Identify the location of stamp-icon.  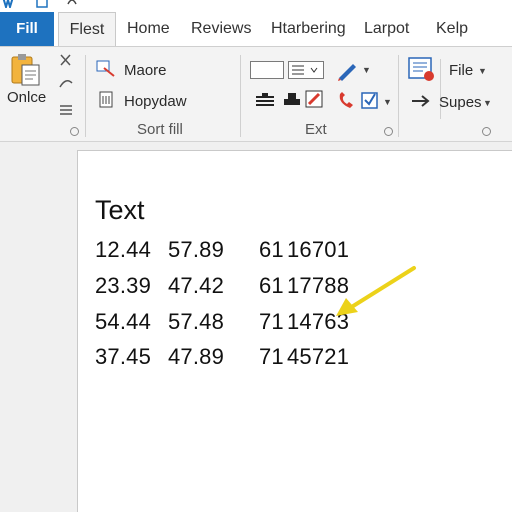
(292, 100).